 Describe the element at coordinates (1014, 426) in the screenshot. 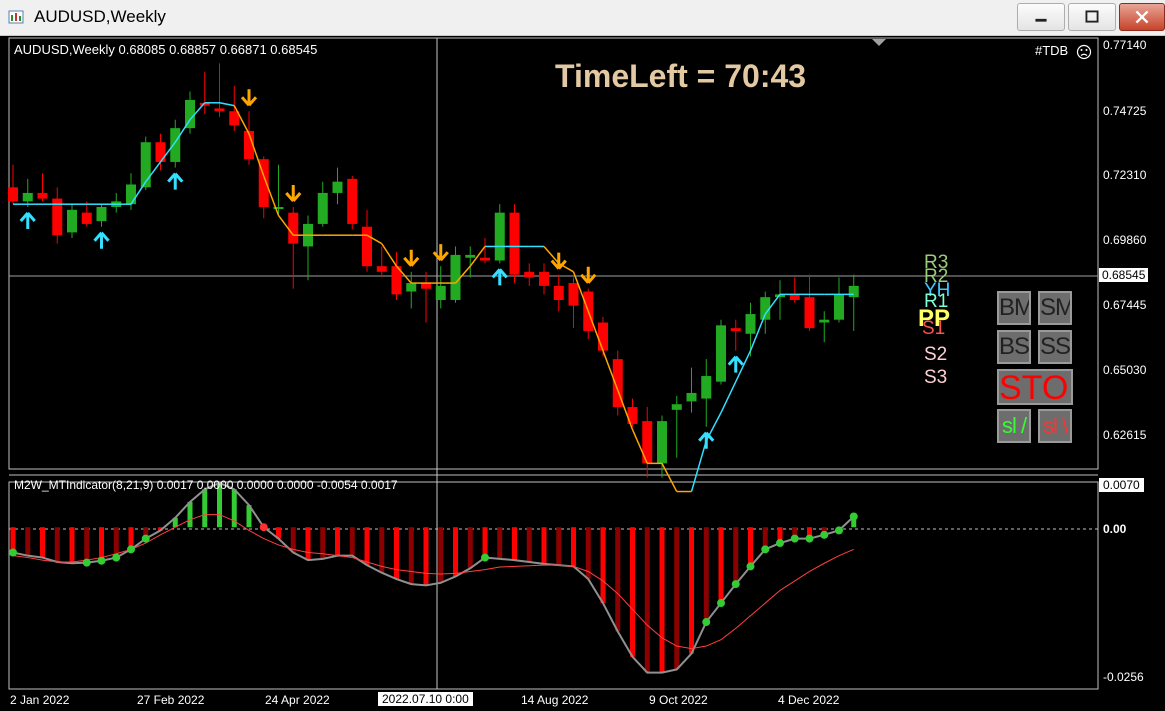

I see `sl-up-button: sl /` at that location.